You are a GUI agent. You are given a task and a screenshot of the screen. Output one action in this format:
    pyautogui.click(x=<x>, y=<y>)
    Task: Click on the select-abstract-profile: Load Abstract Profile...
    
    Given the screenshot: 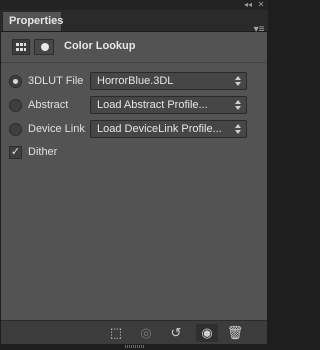 What is the action you would take?
    pyautogui.click(x=168, y=105)
    